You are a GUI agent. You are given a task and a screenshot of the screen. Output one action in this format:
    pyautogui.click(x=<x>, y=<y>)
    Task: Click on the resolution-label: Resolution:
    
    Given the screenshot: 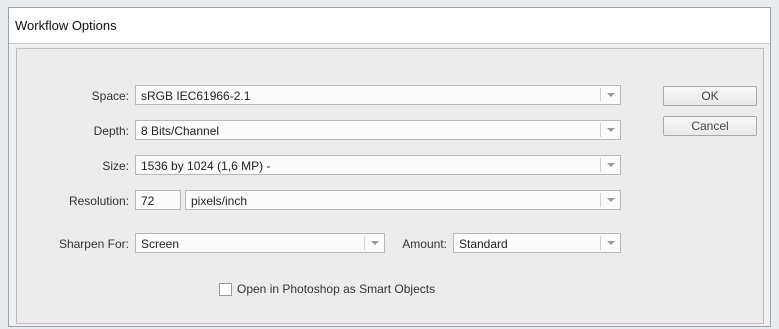 What is the action you would take?
    pyautogui.click(x=98, y=201)
    